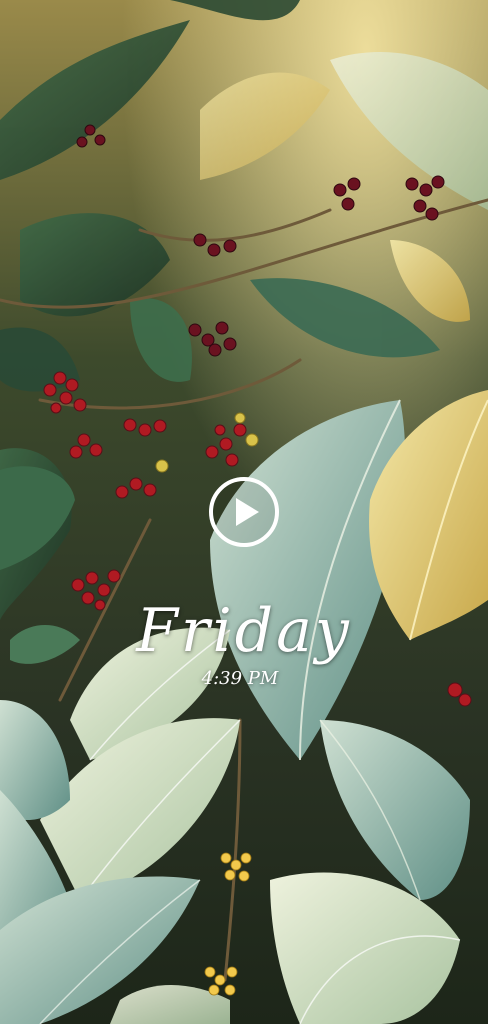 The height and width of the screenshot is (1024, 488). Describe the element at coordinates (240, 678) in the screenshot. I see `time-caption: 4:39 PM` at that location.